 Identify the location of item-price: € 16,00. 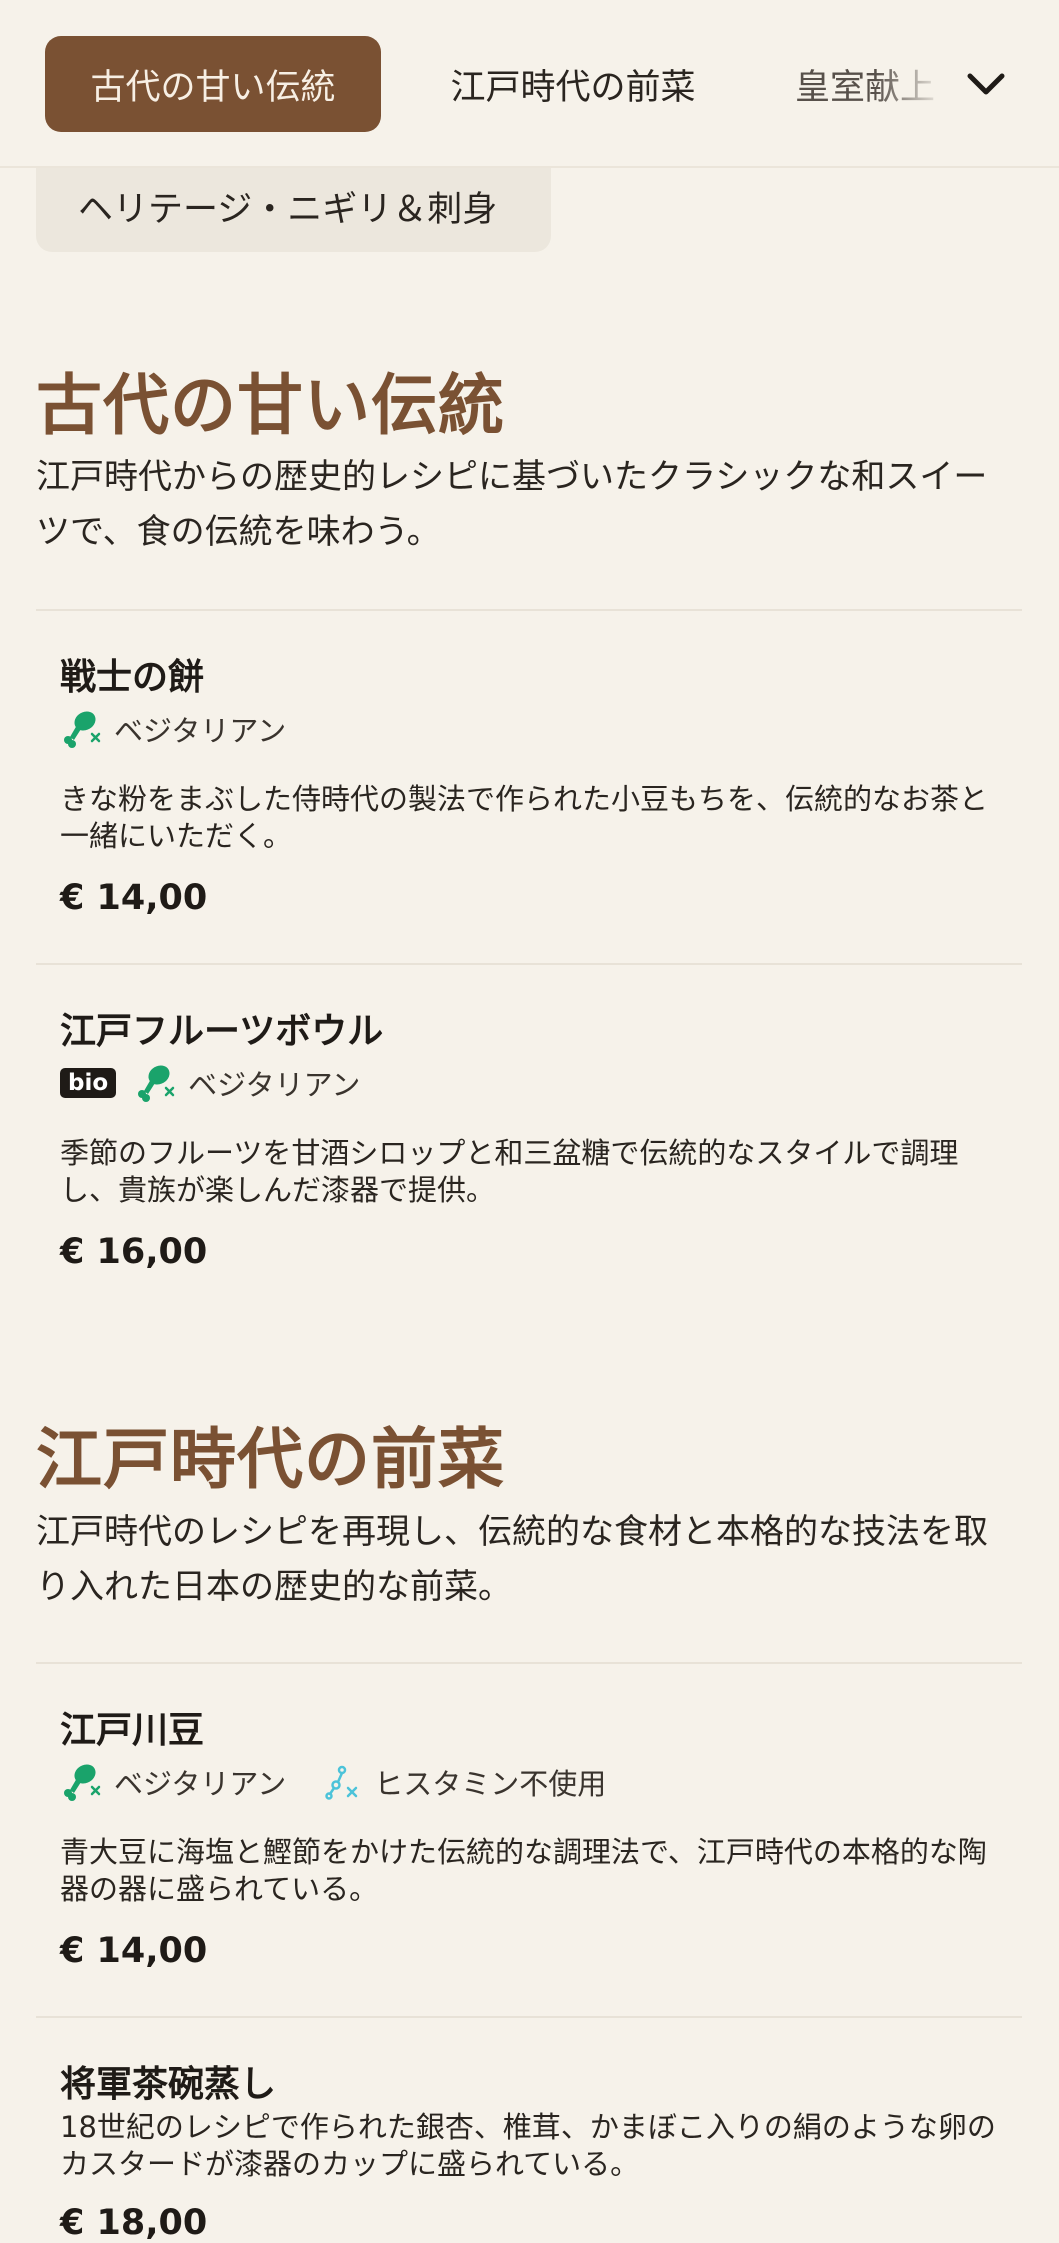
(134, 1252).